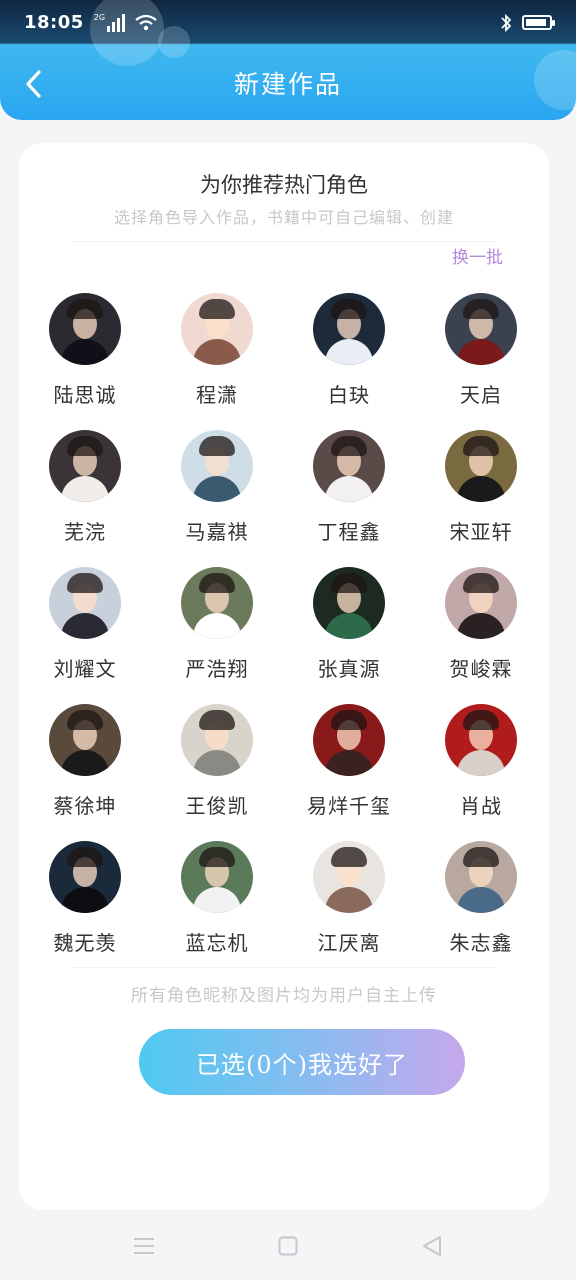  I want to click on character-item: 天启, so click(481, 361).